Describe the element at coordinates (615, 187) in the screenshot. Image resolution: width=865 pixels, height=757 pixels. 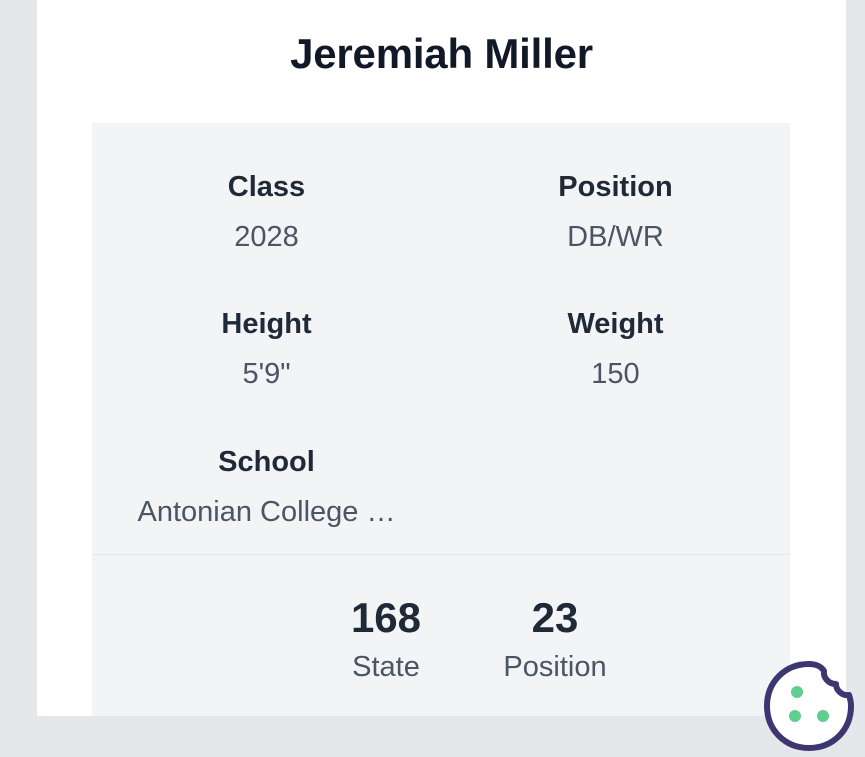
I see `position-label: Position` at that location.